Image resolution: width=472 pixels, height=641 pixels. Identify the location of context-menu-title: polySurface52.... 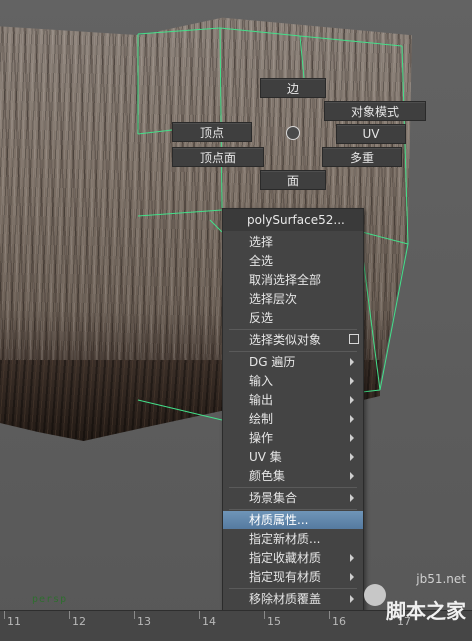
(293, 220).